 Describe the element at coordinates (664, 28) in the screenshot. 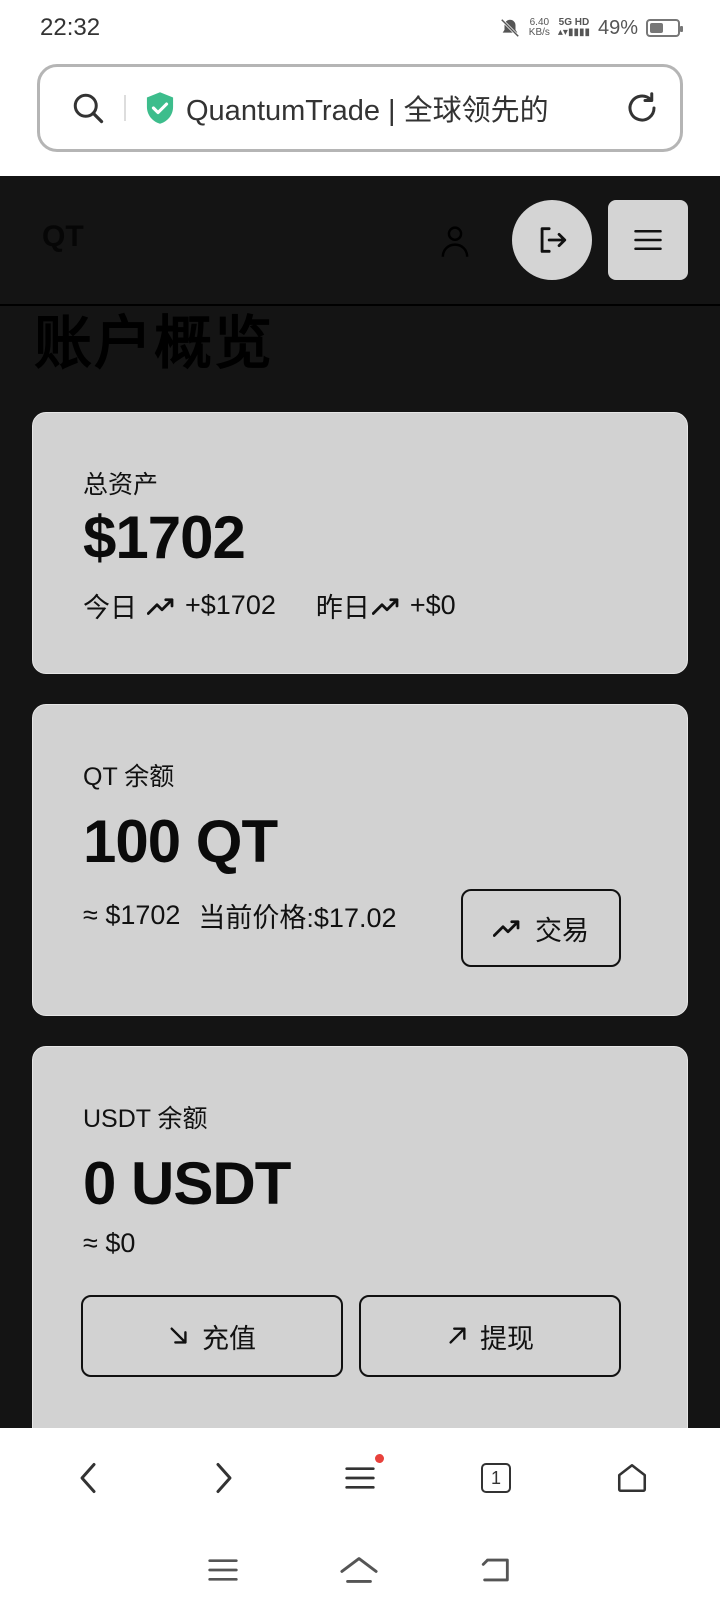

I see `battery-icon` at that location.